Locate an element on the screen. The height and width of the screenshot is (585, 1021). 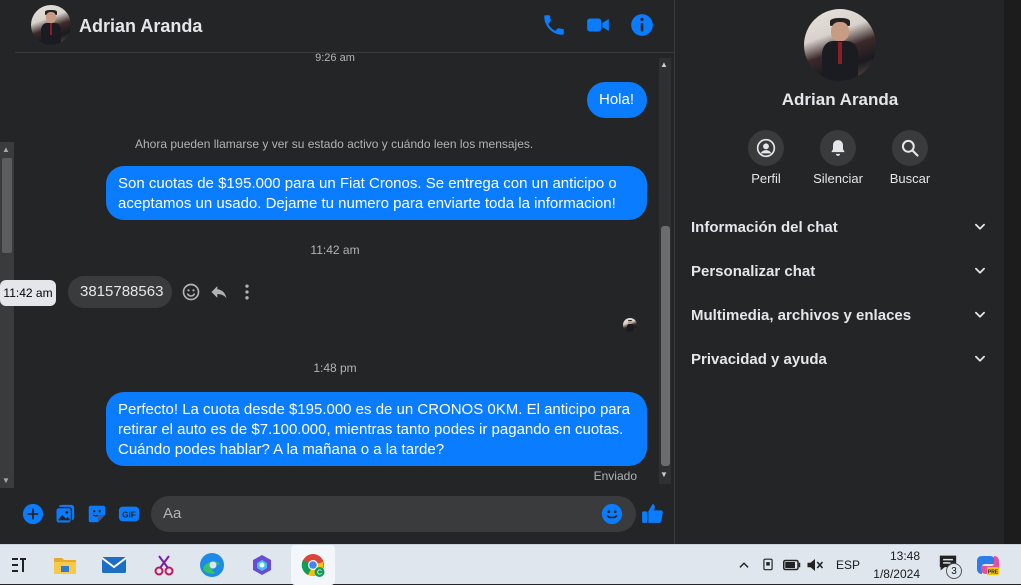
message-input: Aa is located at coordinates (393, 514).